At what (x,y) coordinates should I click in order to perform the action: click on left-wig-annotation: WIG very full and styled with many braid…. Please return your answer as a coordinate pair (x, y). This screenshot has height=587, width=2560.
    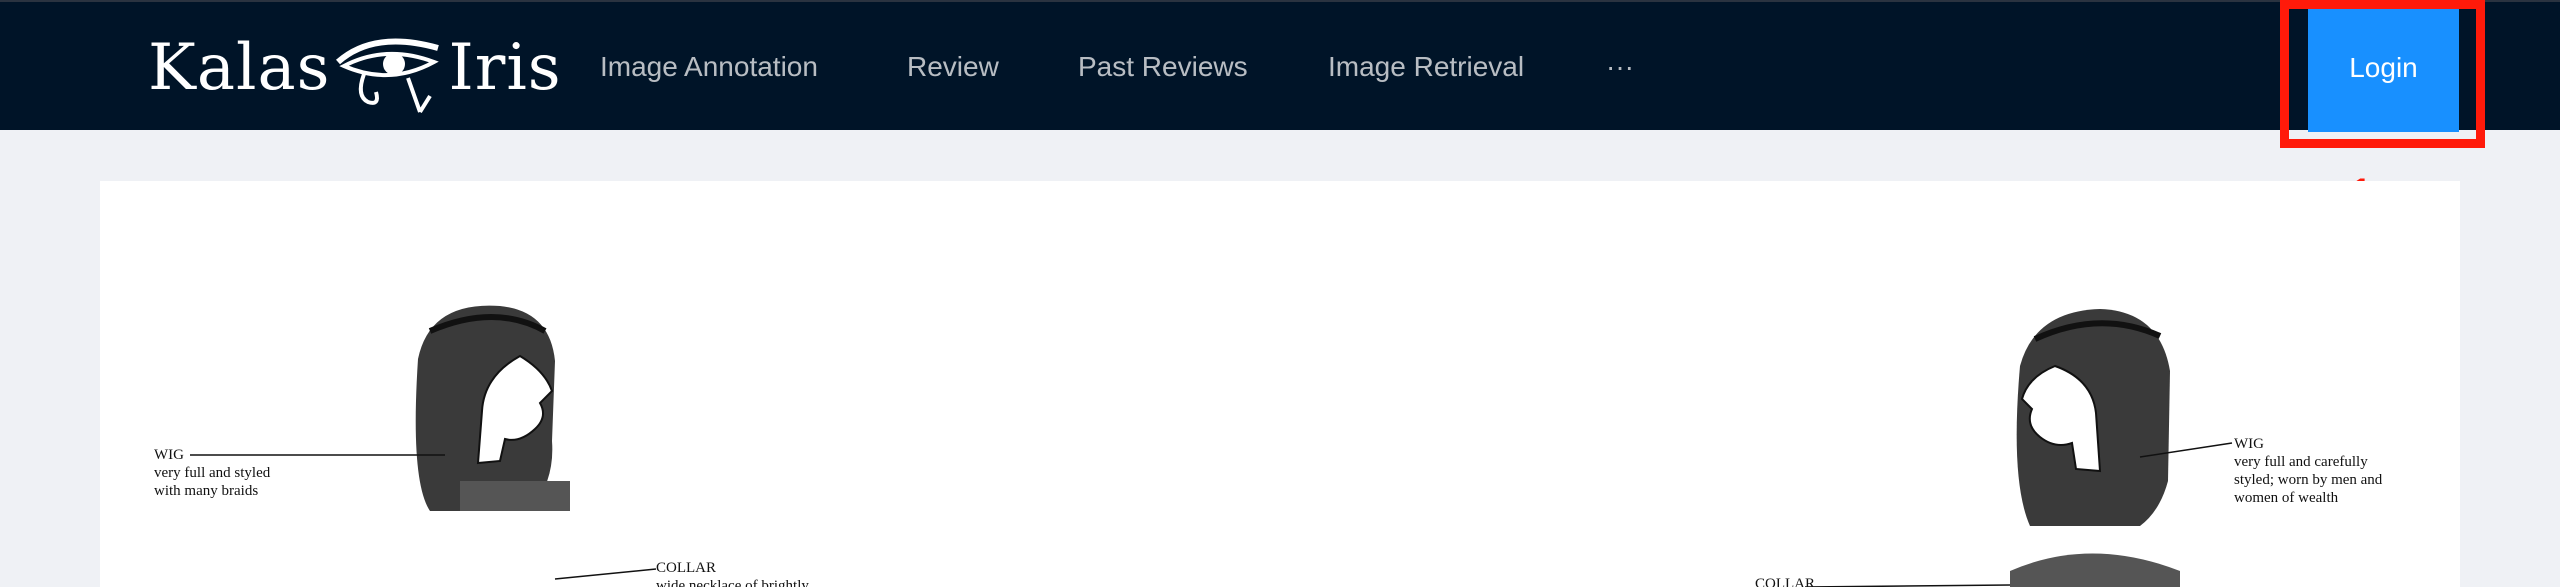
    Looking at the image, I should click on (212, 473).